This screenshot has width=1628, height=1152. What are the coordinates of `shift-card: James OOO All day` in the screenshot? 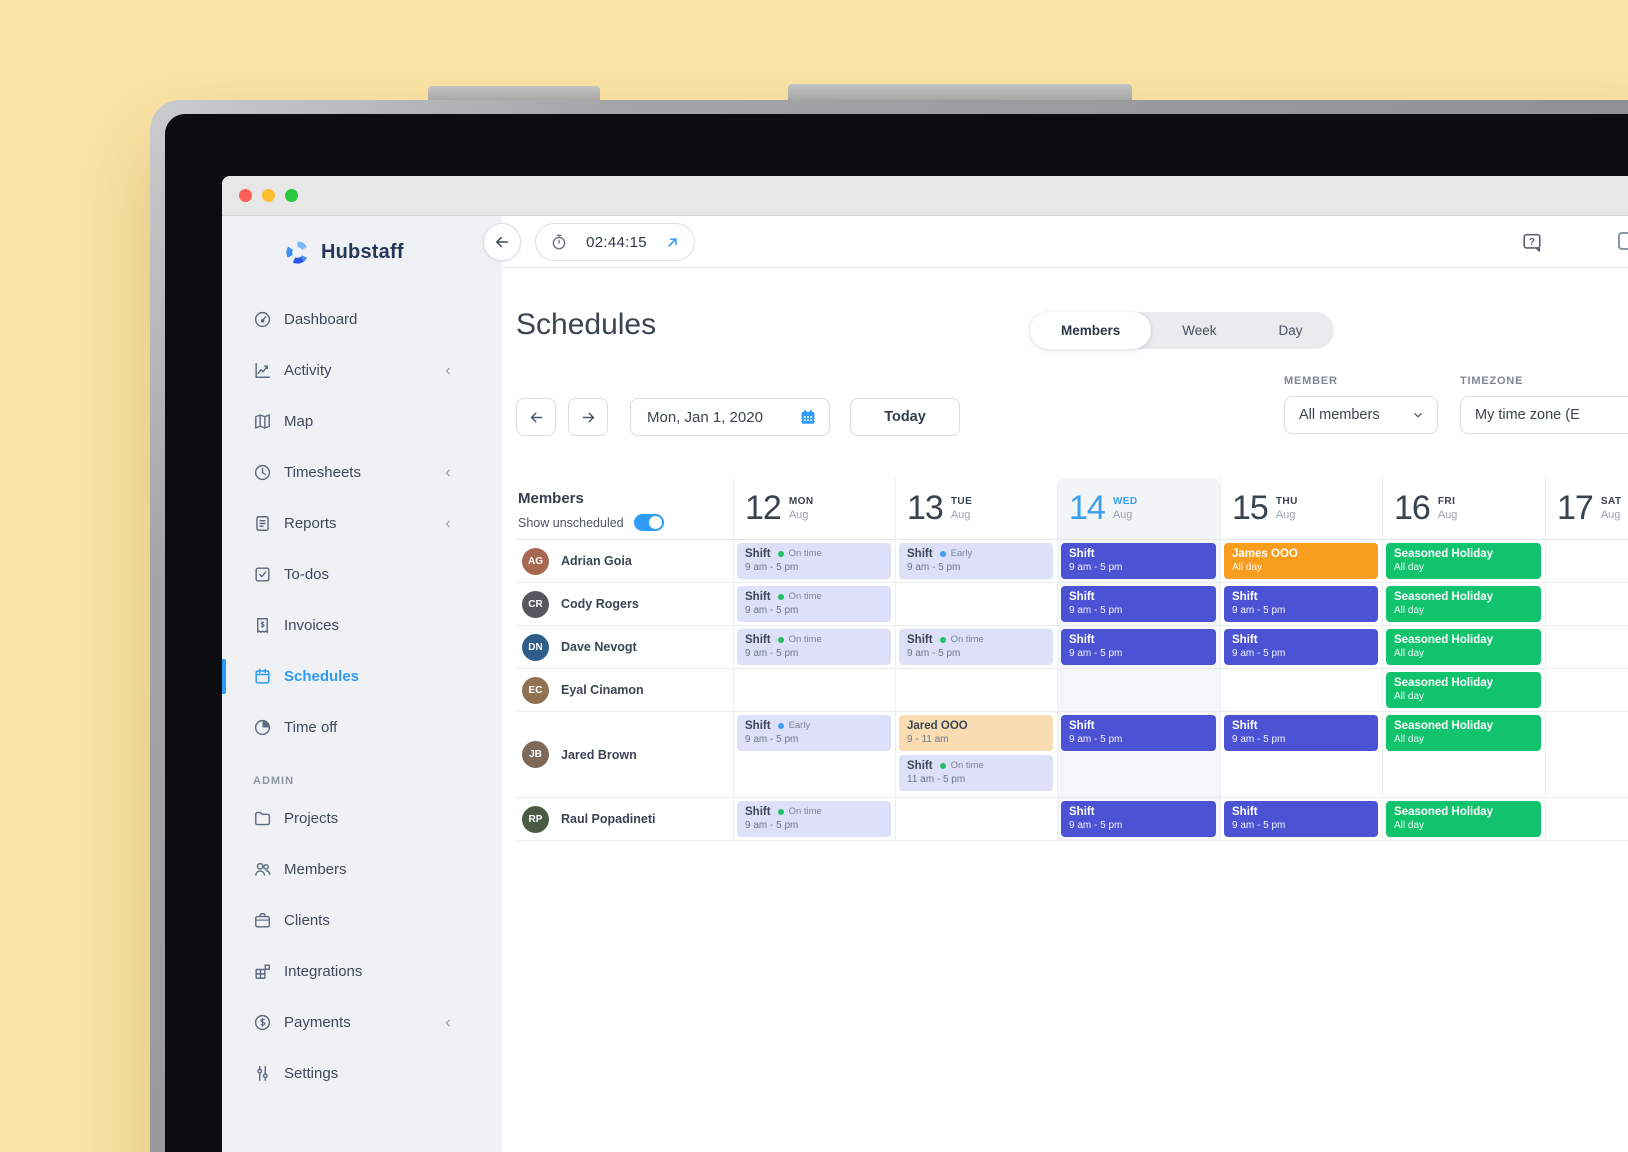 It's located at (1301, 561).